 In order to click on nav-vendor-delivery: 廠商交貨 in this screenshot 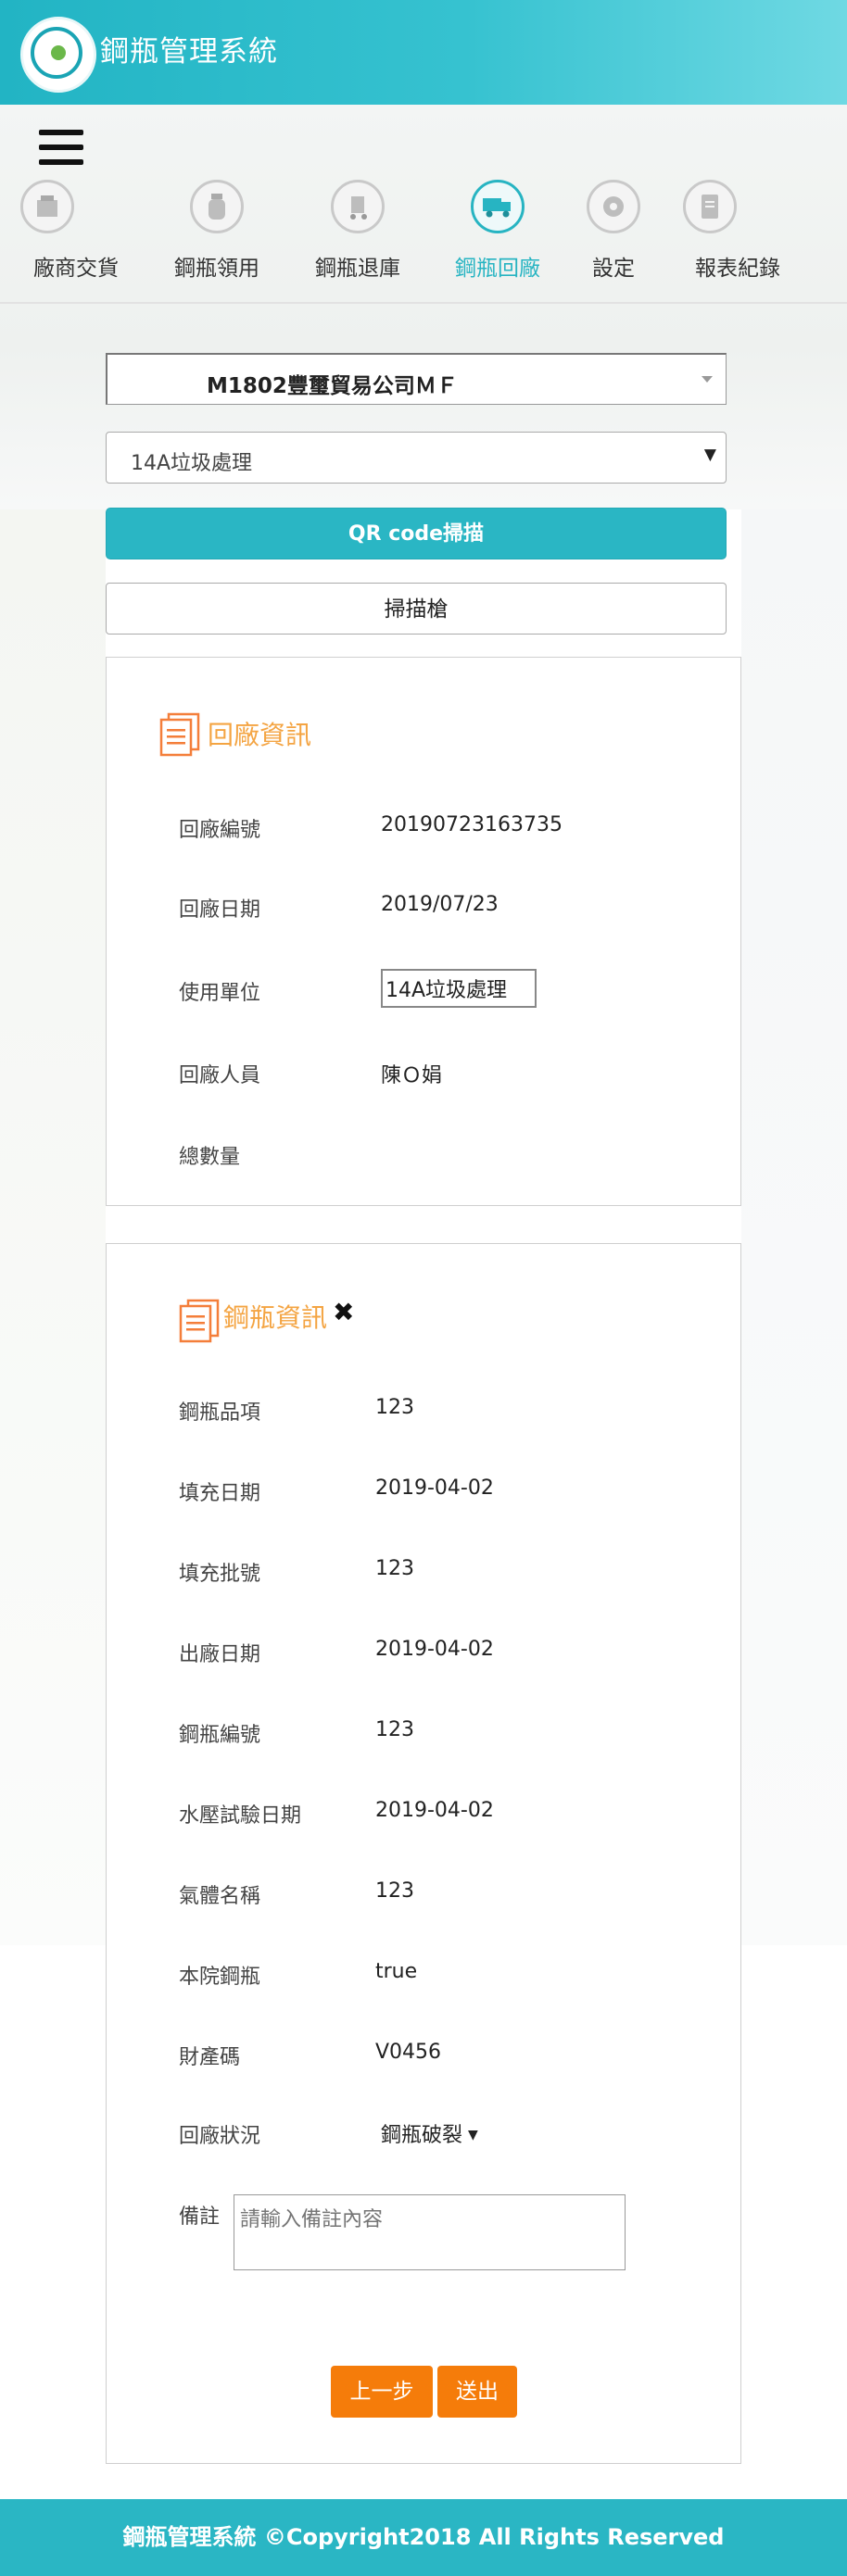, I will do `click(66, 231)`.